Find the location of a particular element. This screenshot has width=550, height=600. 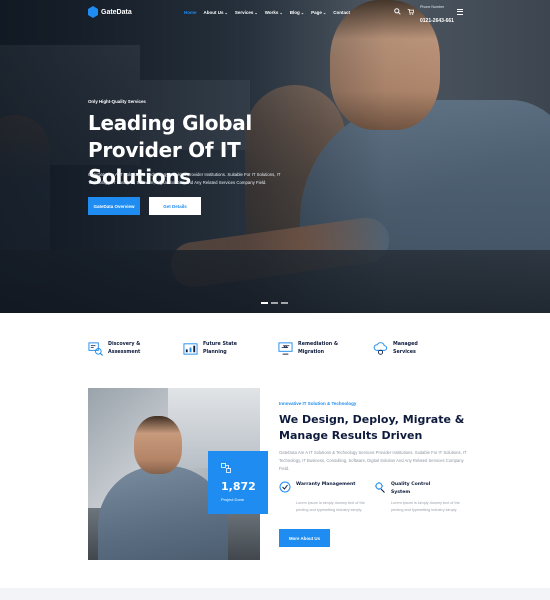

feature-title: Warranty Management is located at coordinates (326, 484).